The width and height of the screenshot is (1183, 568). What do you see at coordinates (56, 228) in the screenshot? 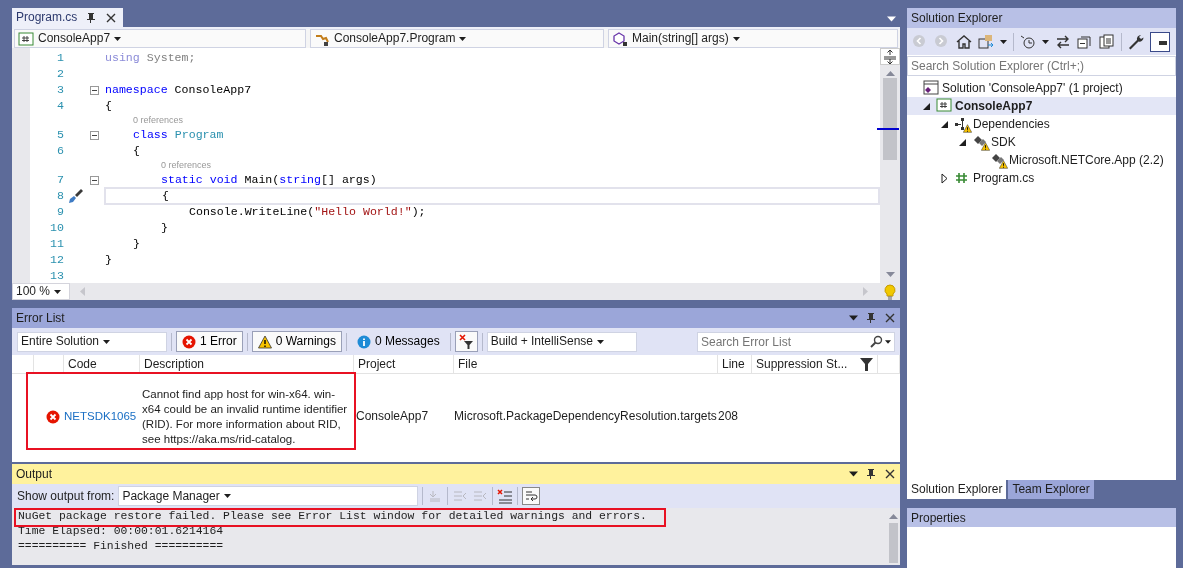
I see `line-number: 10` at bounding box center [56, 228].